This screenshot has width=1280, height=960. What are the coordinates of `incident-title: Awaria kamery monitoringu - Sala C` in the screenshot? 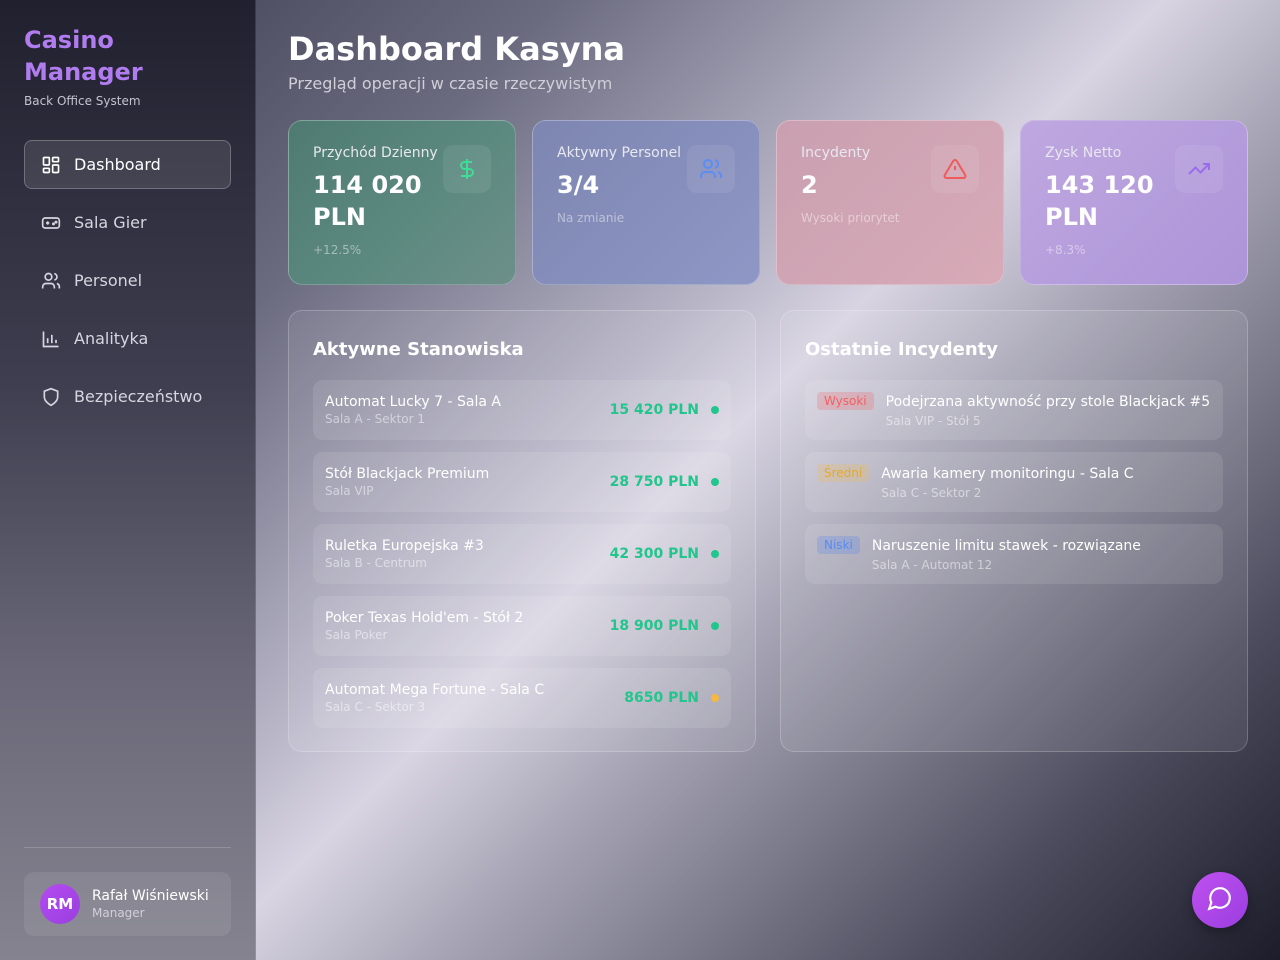 It's located at (1007, 474).